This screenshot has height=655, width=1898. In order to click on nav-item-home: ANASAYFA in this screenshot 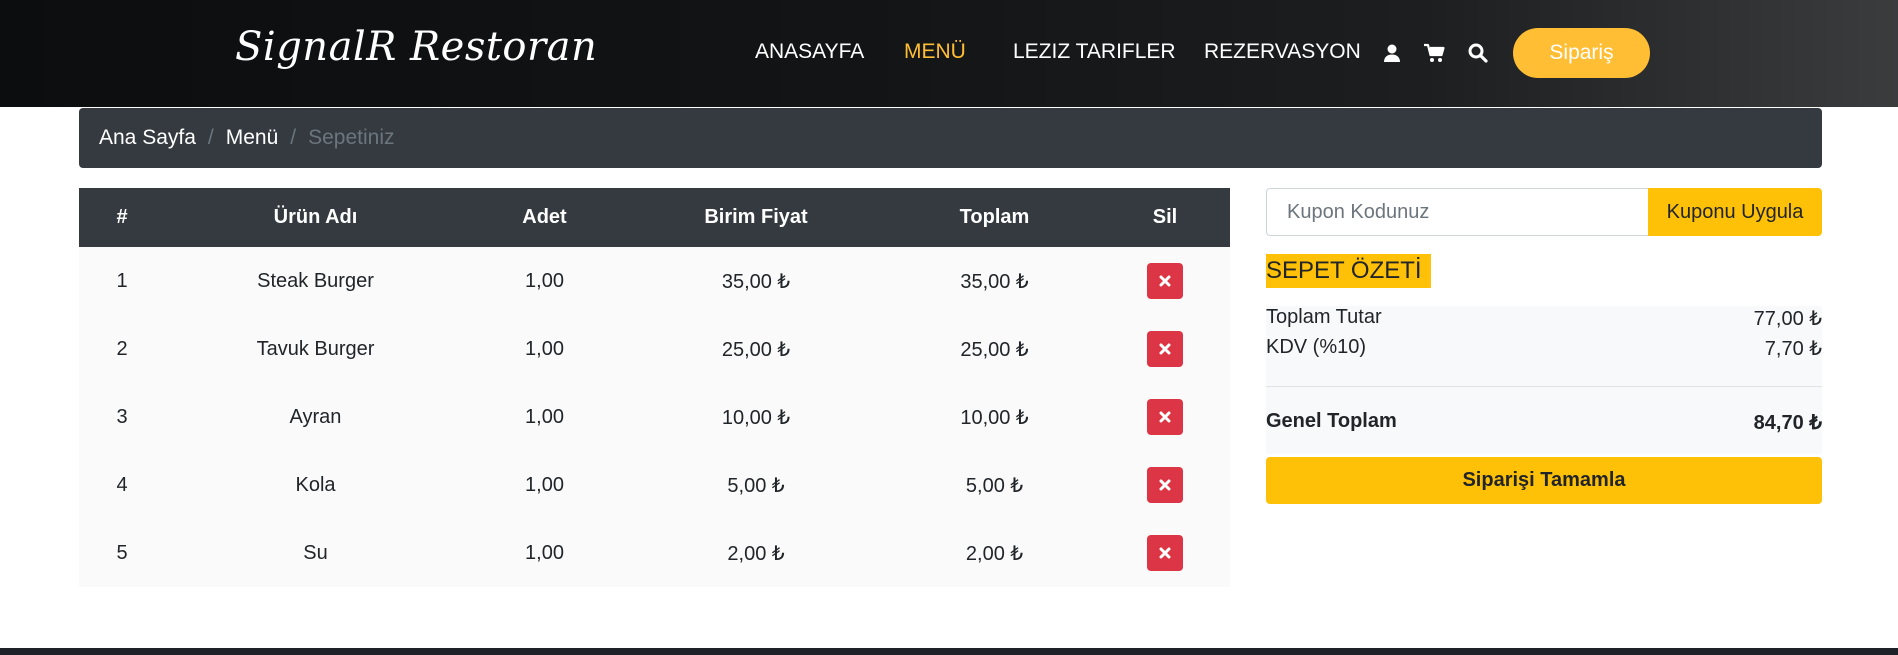, I will do `click(809, 52)`.